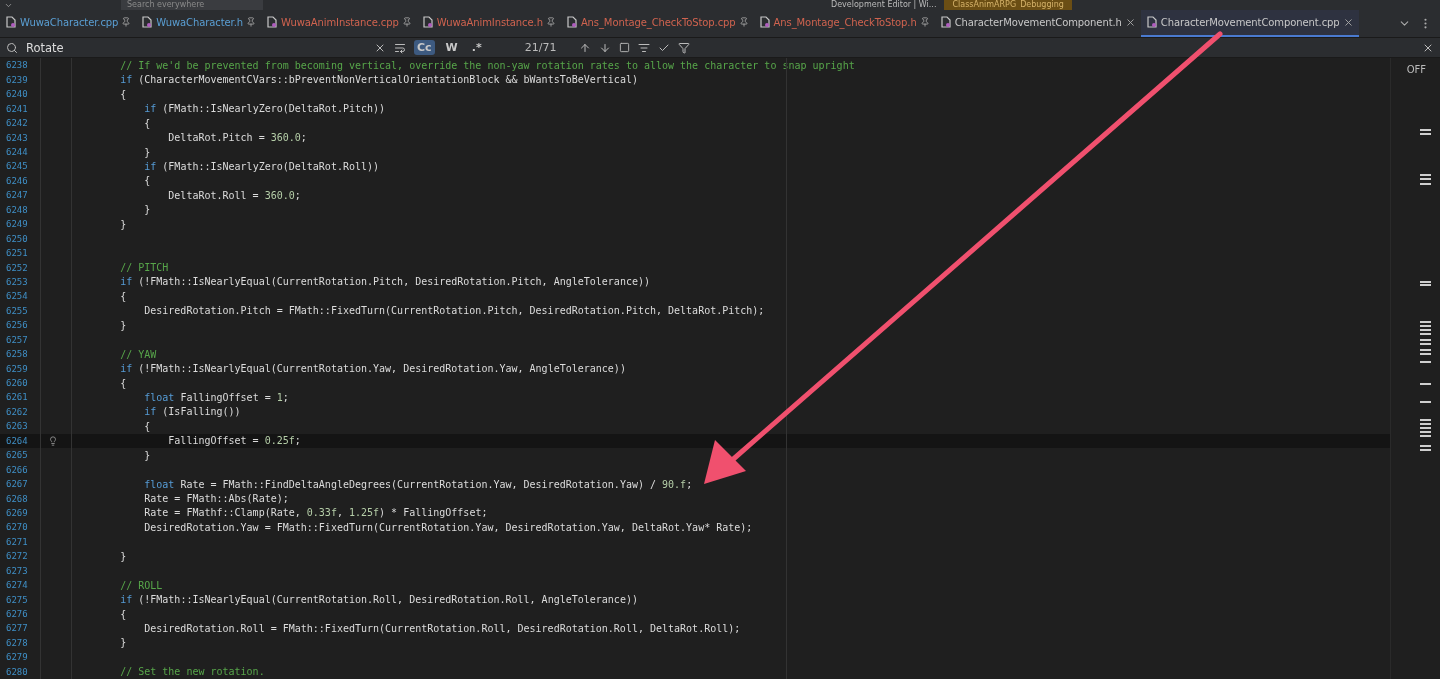  What do you see at coordinates (17, 209) in the screenshot?
I see `line-number: 6248` at bounding box center [17, 209].